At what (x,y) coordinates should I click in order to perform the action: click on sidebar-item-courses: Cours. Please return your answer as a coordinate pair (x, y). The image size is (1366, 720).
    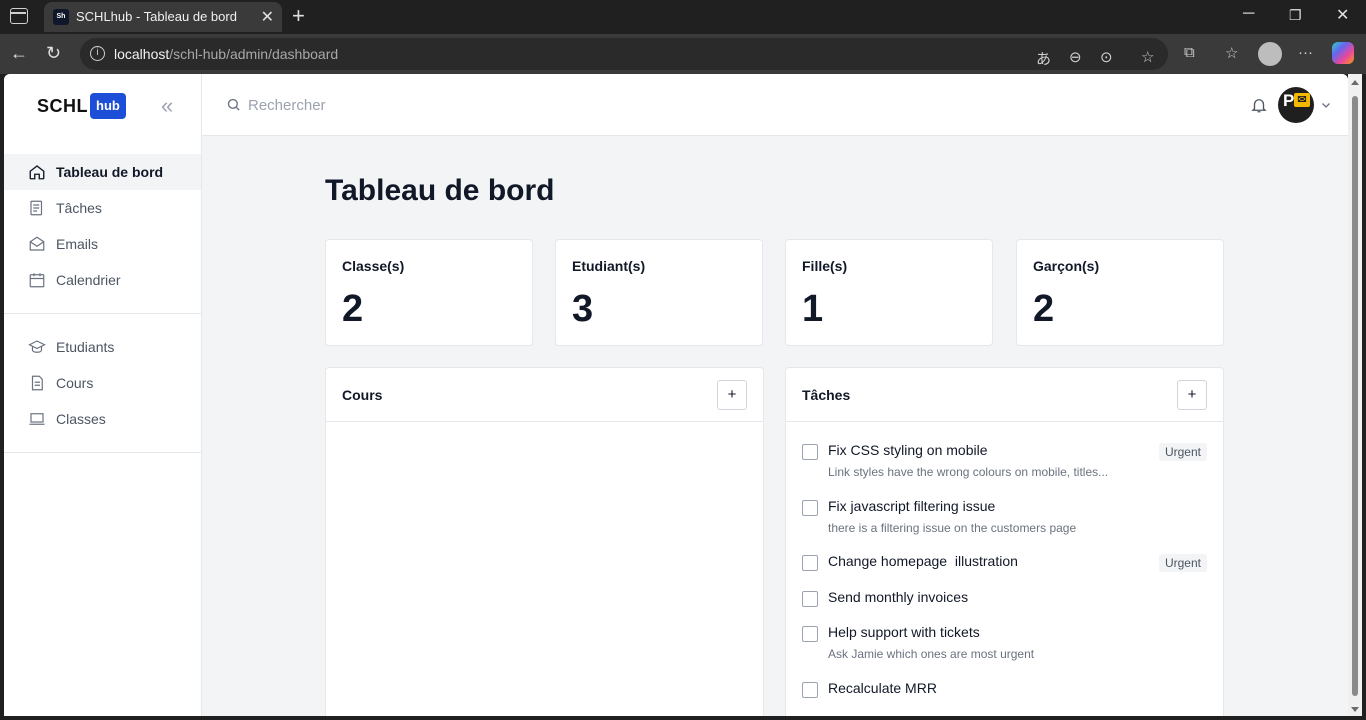
    Looking at the image, I should click on (102, 383).